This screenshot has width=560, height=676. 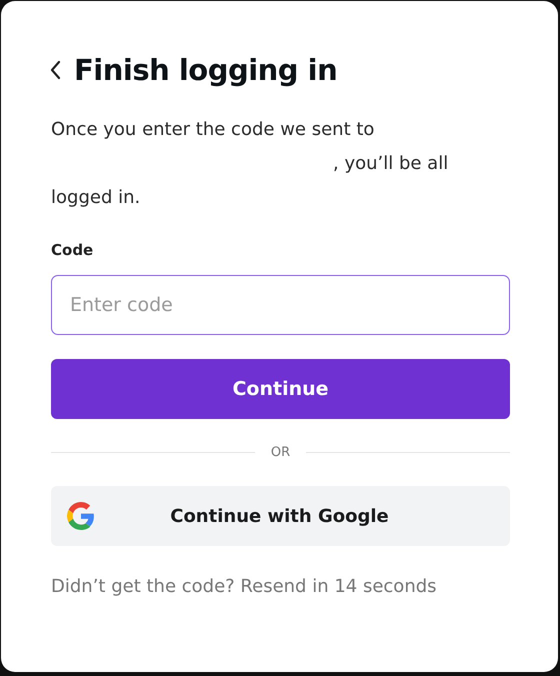 I want to click on divider-label: OR, so click(x=280, y=452).